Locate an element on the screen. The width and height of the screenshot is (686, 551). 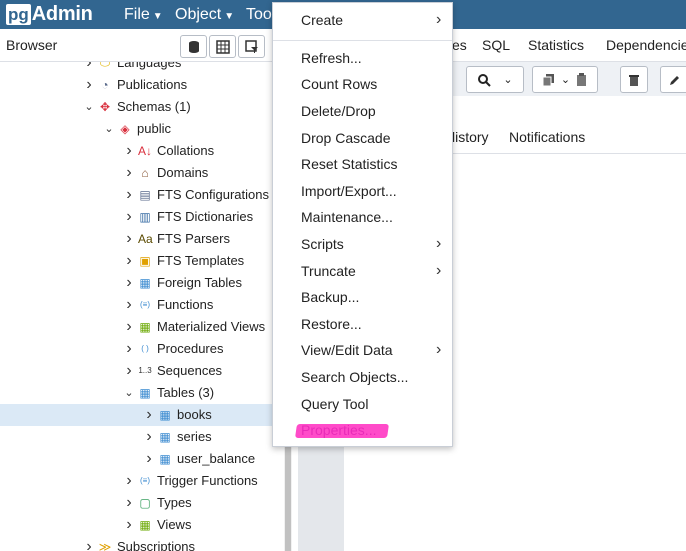
tree-item-fts-parsers: › Aa FTS Parsers is located at coordinates (142, 239).